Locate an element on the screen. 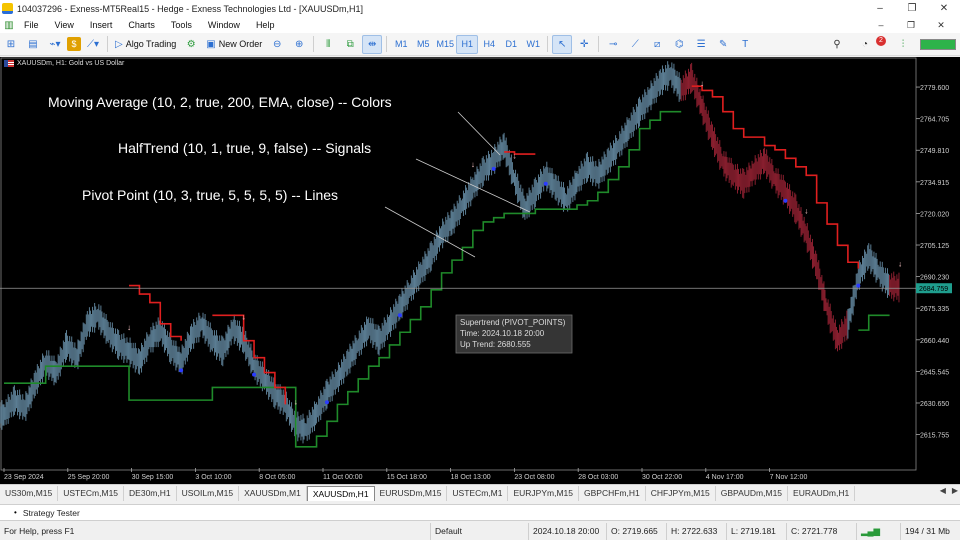  indicators-icon: ⟋▾ is located at coordinates (93, 44).